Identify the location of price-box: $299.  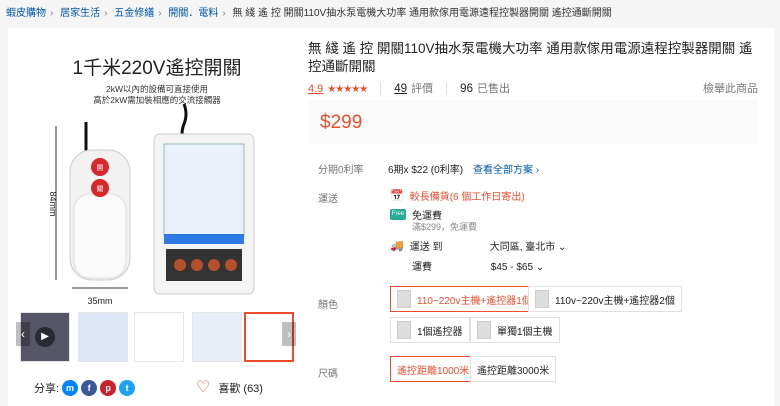
(533, 122).